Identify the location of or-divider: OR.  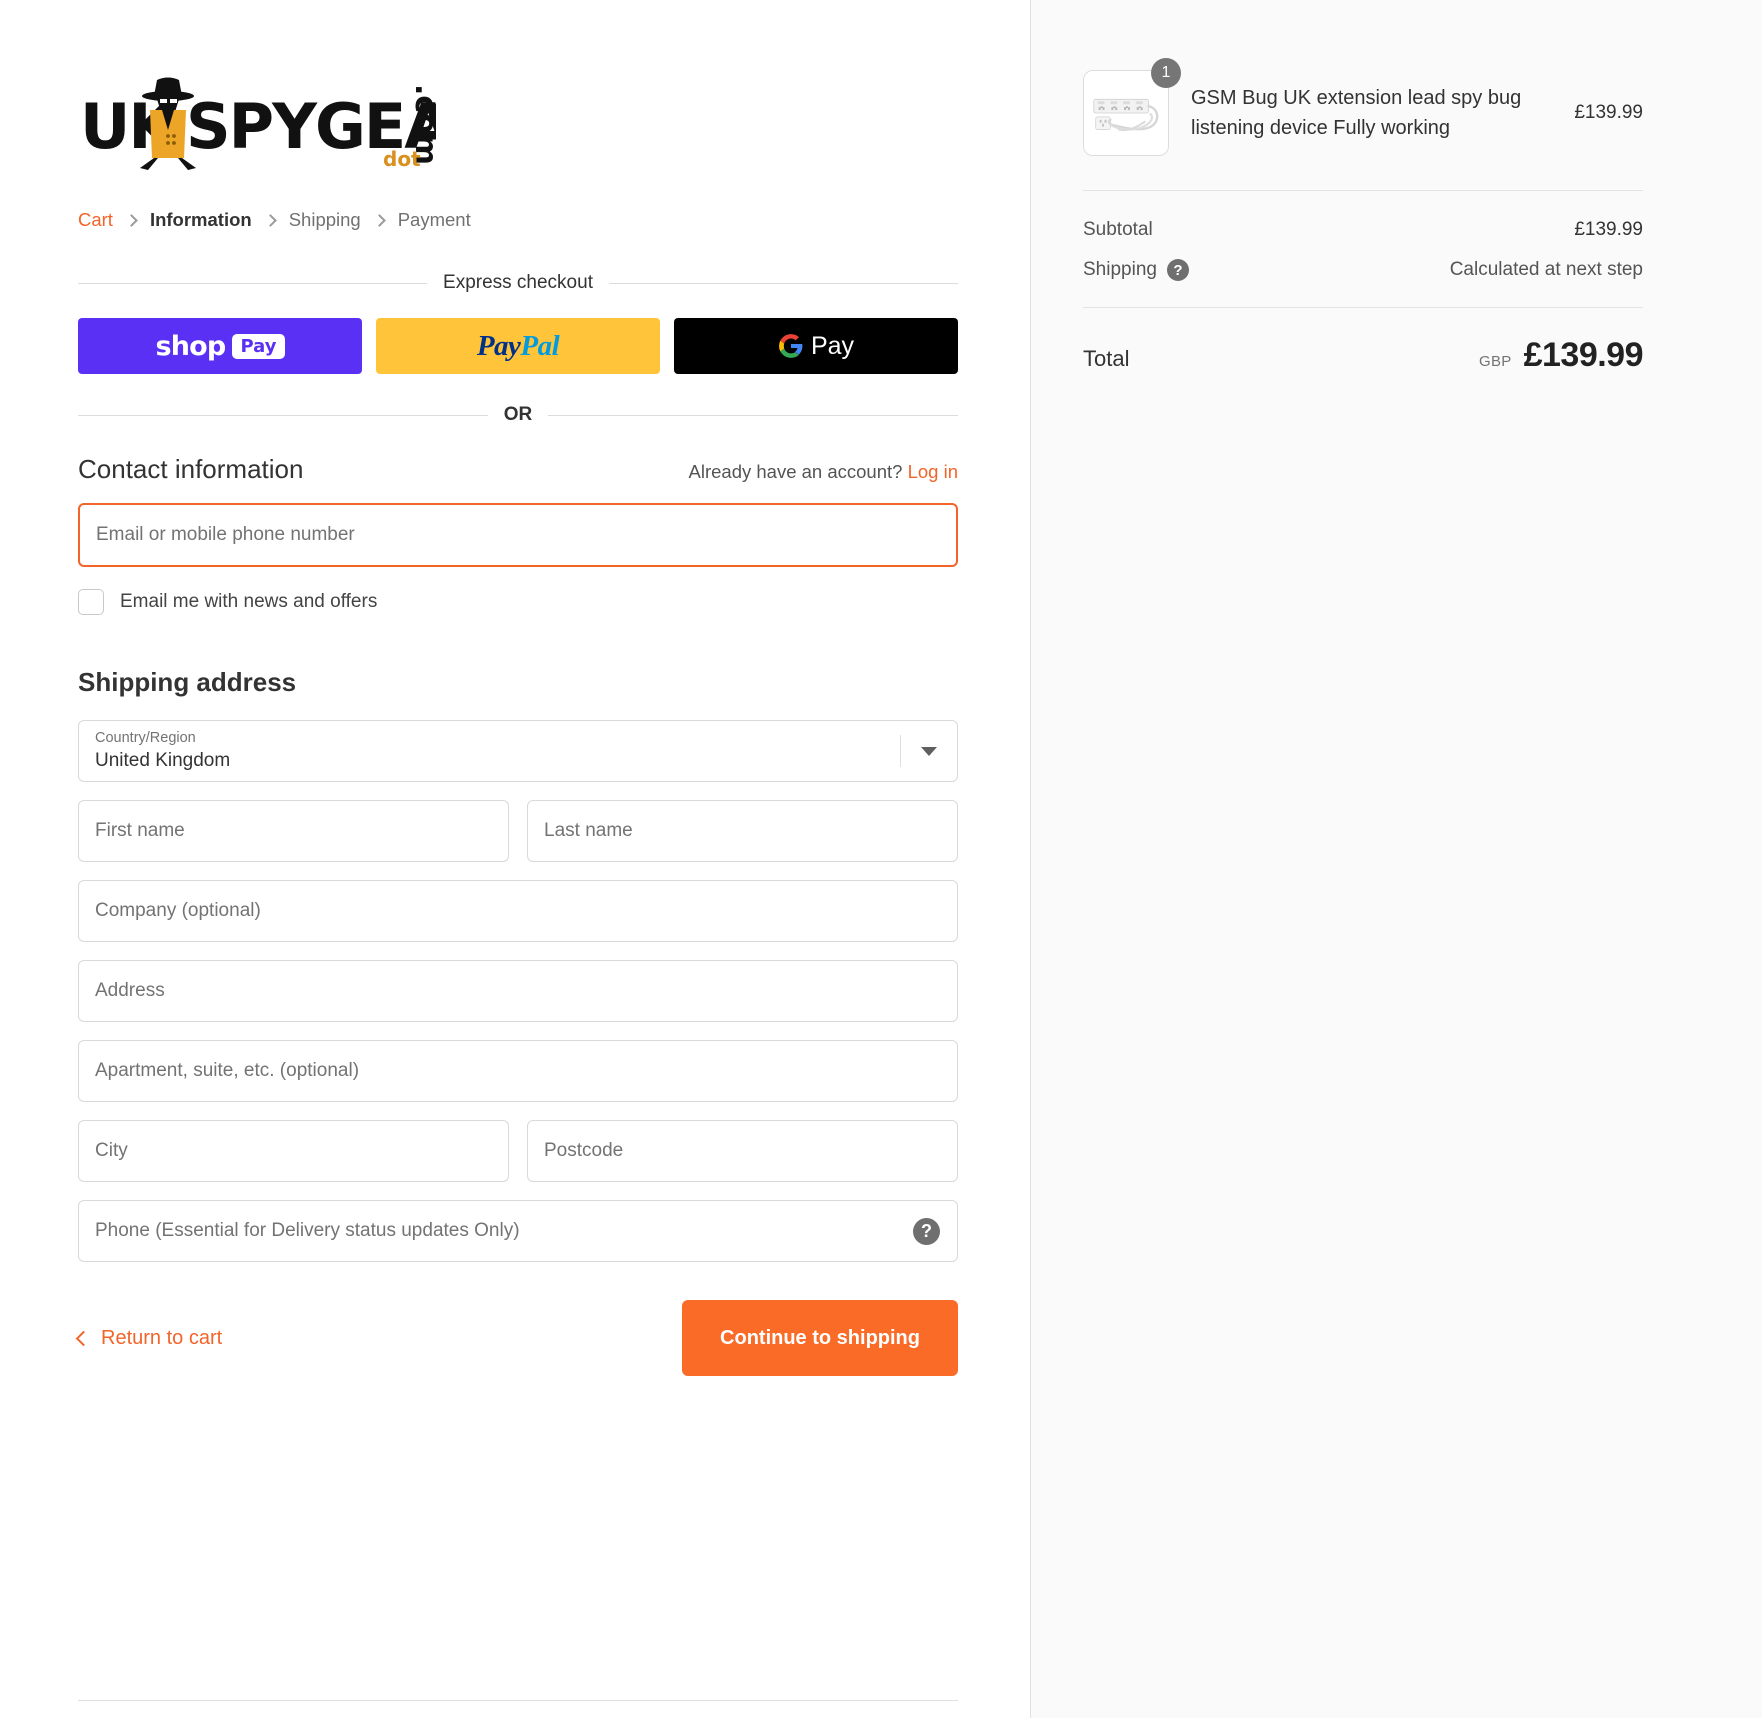
(518, 415).